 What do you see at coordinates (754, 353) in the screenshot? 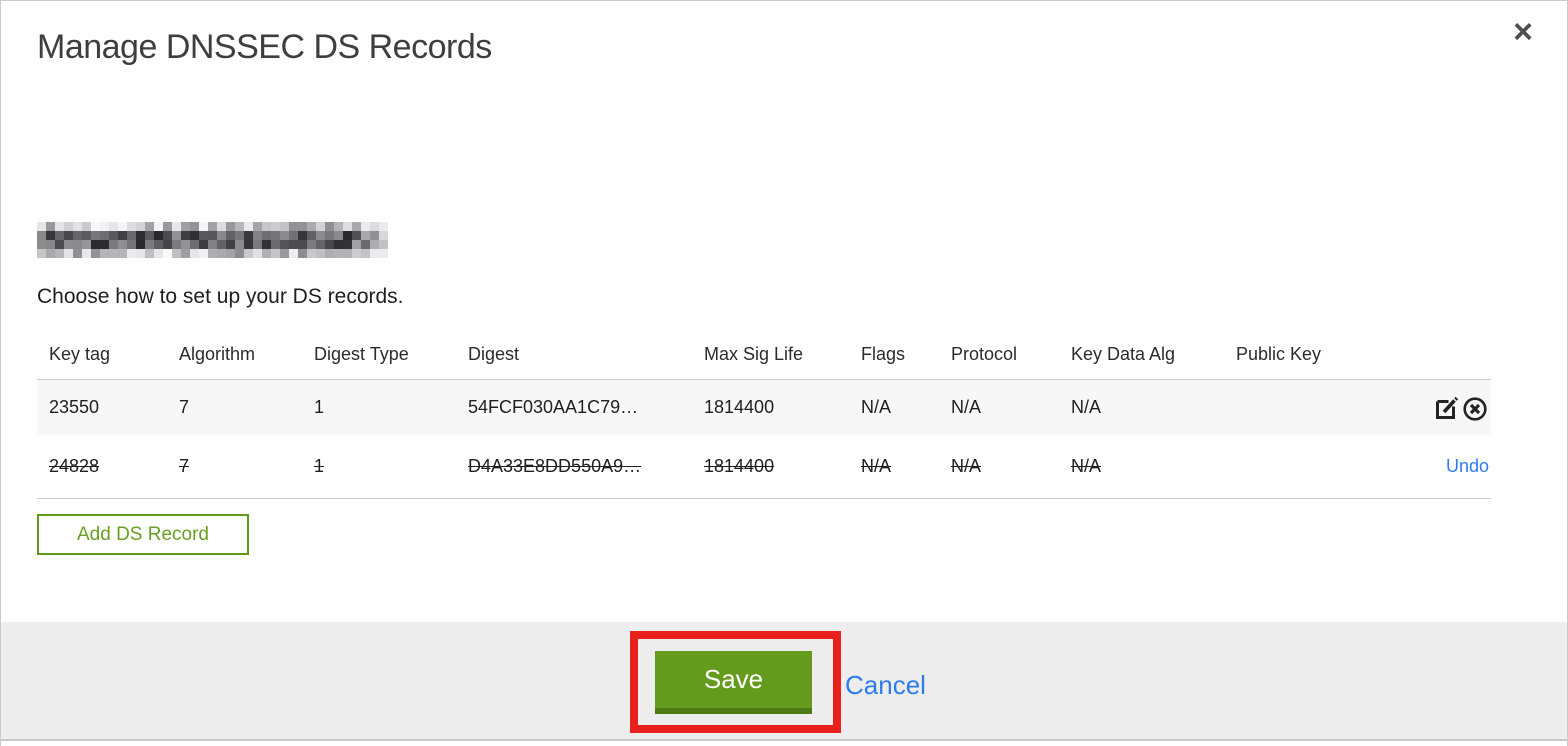
I see `col-header-max-sig-life: Max Sig Life` at bounding box center [754, 353].